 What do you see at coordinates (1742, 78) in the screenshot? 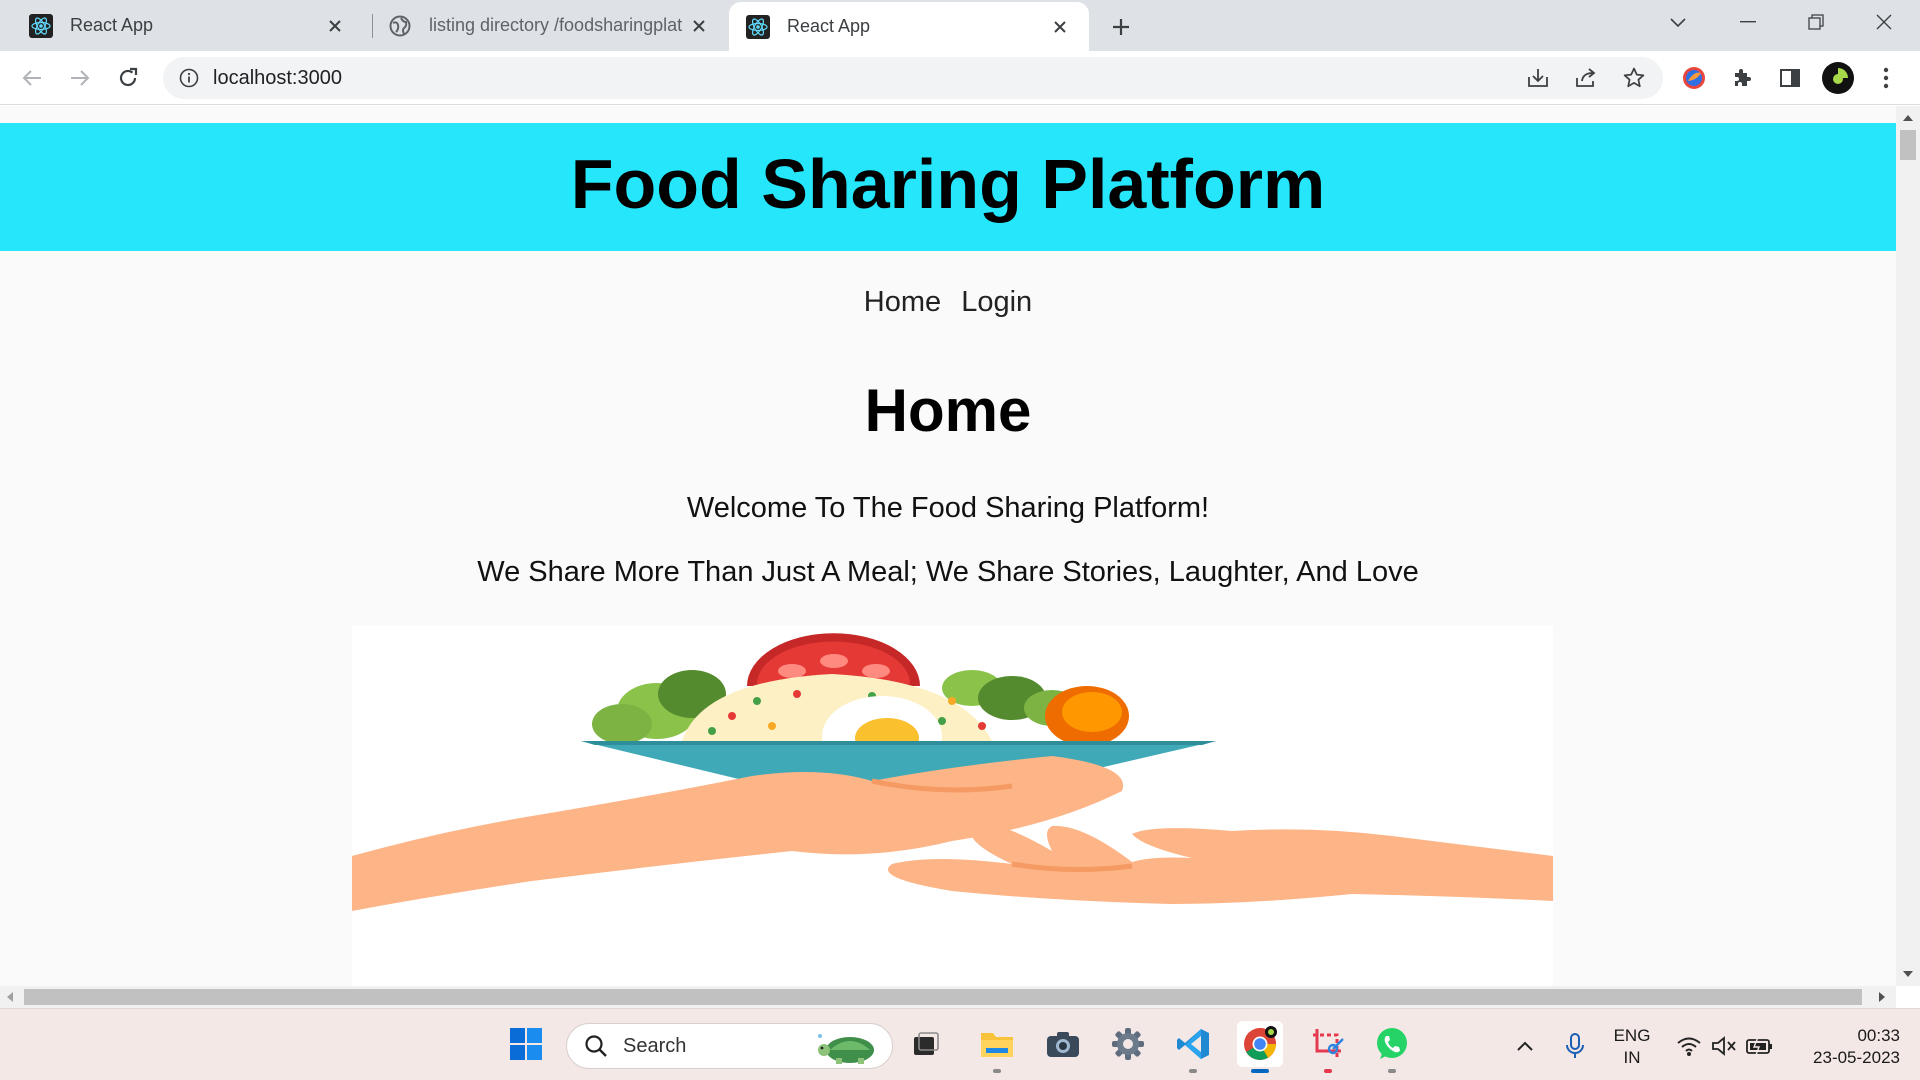
I see `extensions-puzzle-icon` at bounding box center [1742, 78].